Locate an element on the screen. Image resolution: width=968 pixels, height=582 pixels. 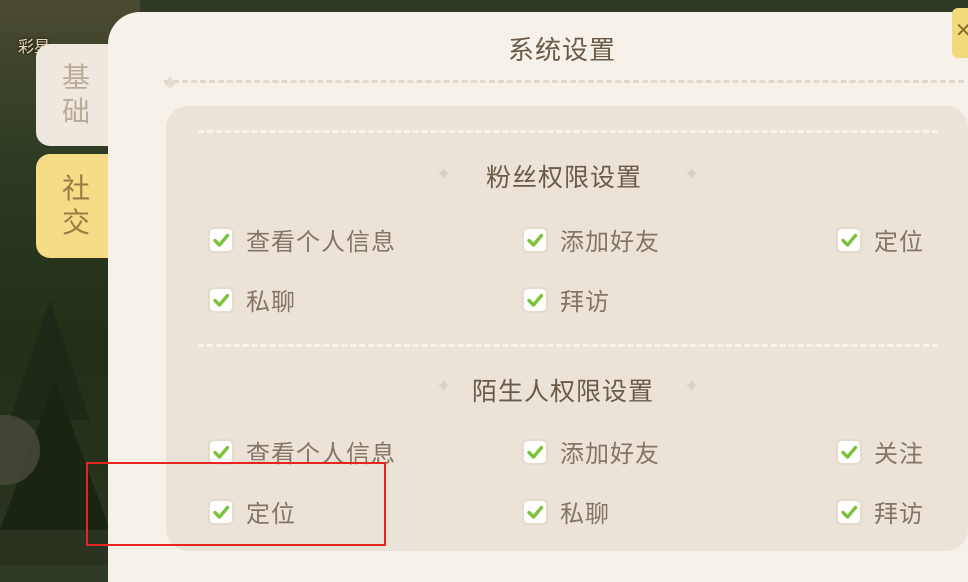
stranger-option-private-chat: 私聊 is located at coordinates (566, 511).